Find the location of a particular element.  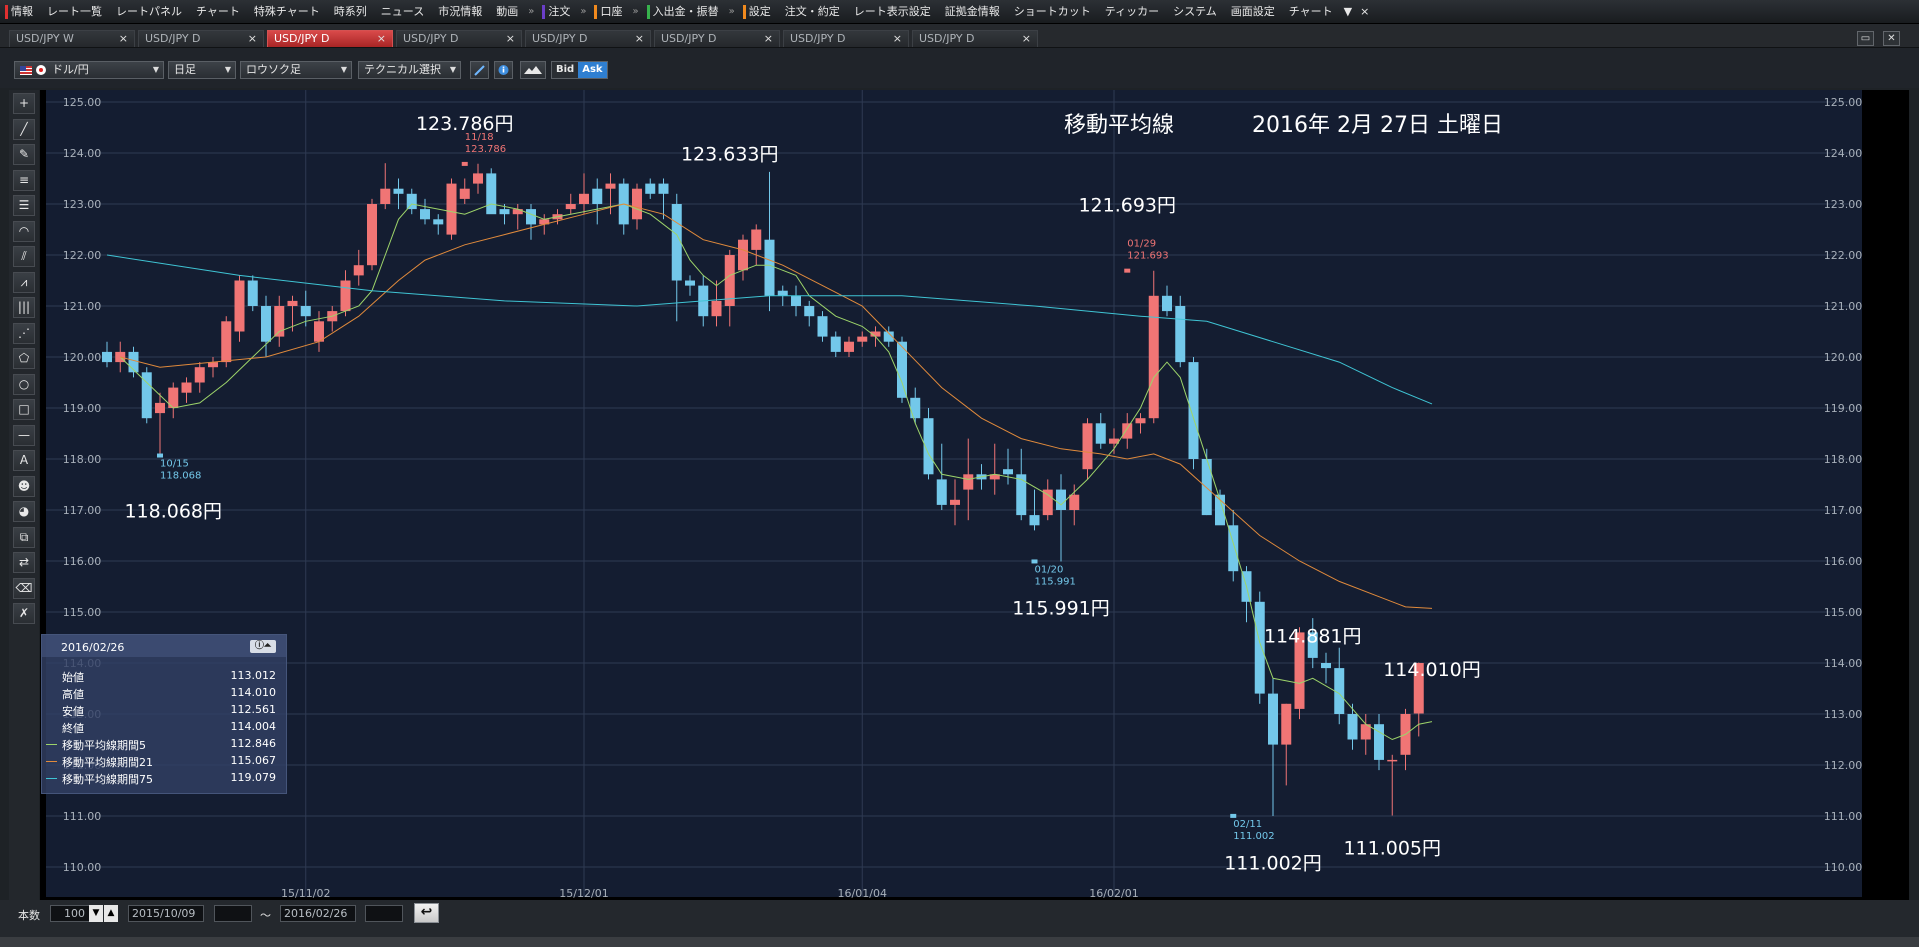

pencil-button is located at coordinates (479, 70).